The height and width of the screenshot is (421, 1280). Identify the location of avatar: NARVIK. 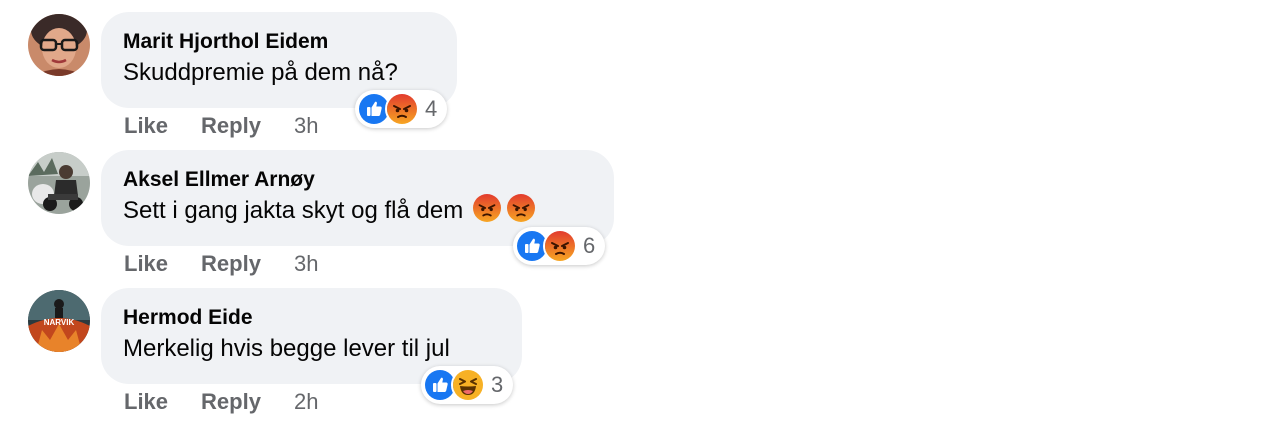
(59, 321).